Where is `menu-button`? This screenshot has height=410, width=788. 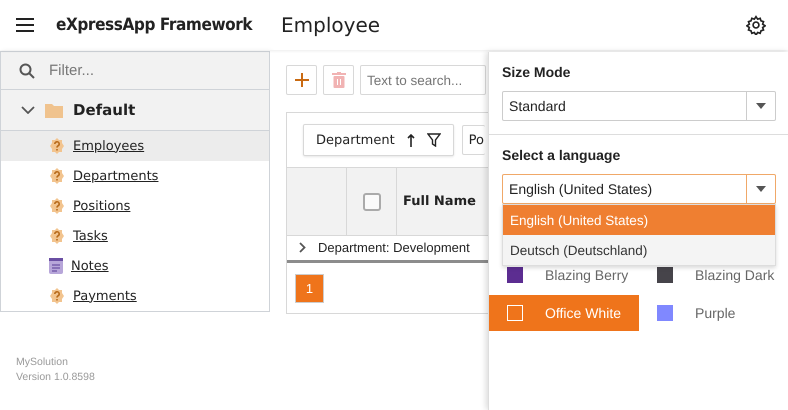
menu-button is located at coordinates (25, 25).